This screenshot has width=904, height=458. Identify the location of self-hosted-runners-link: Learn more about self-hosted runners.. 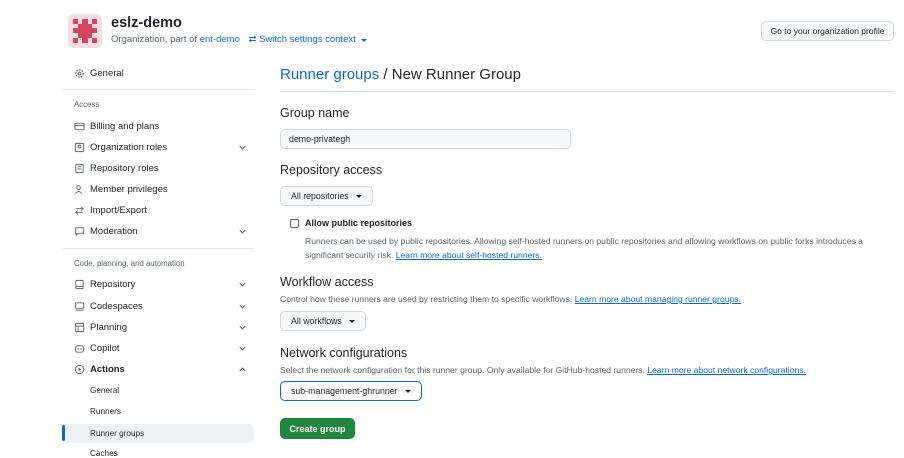
(469, 255).